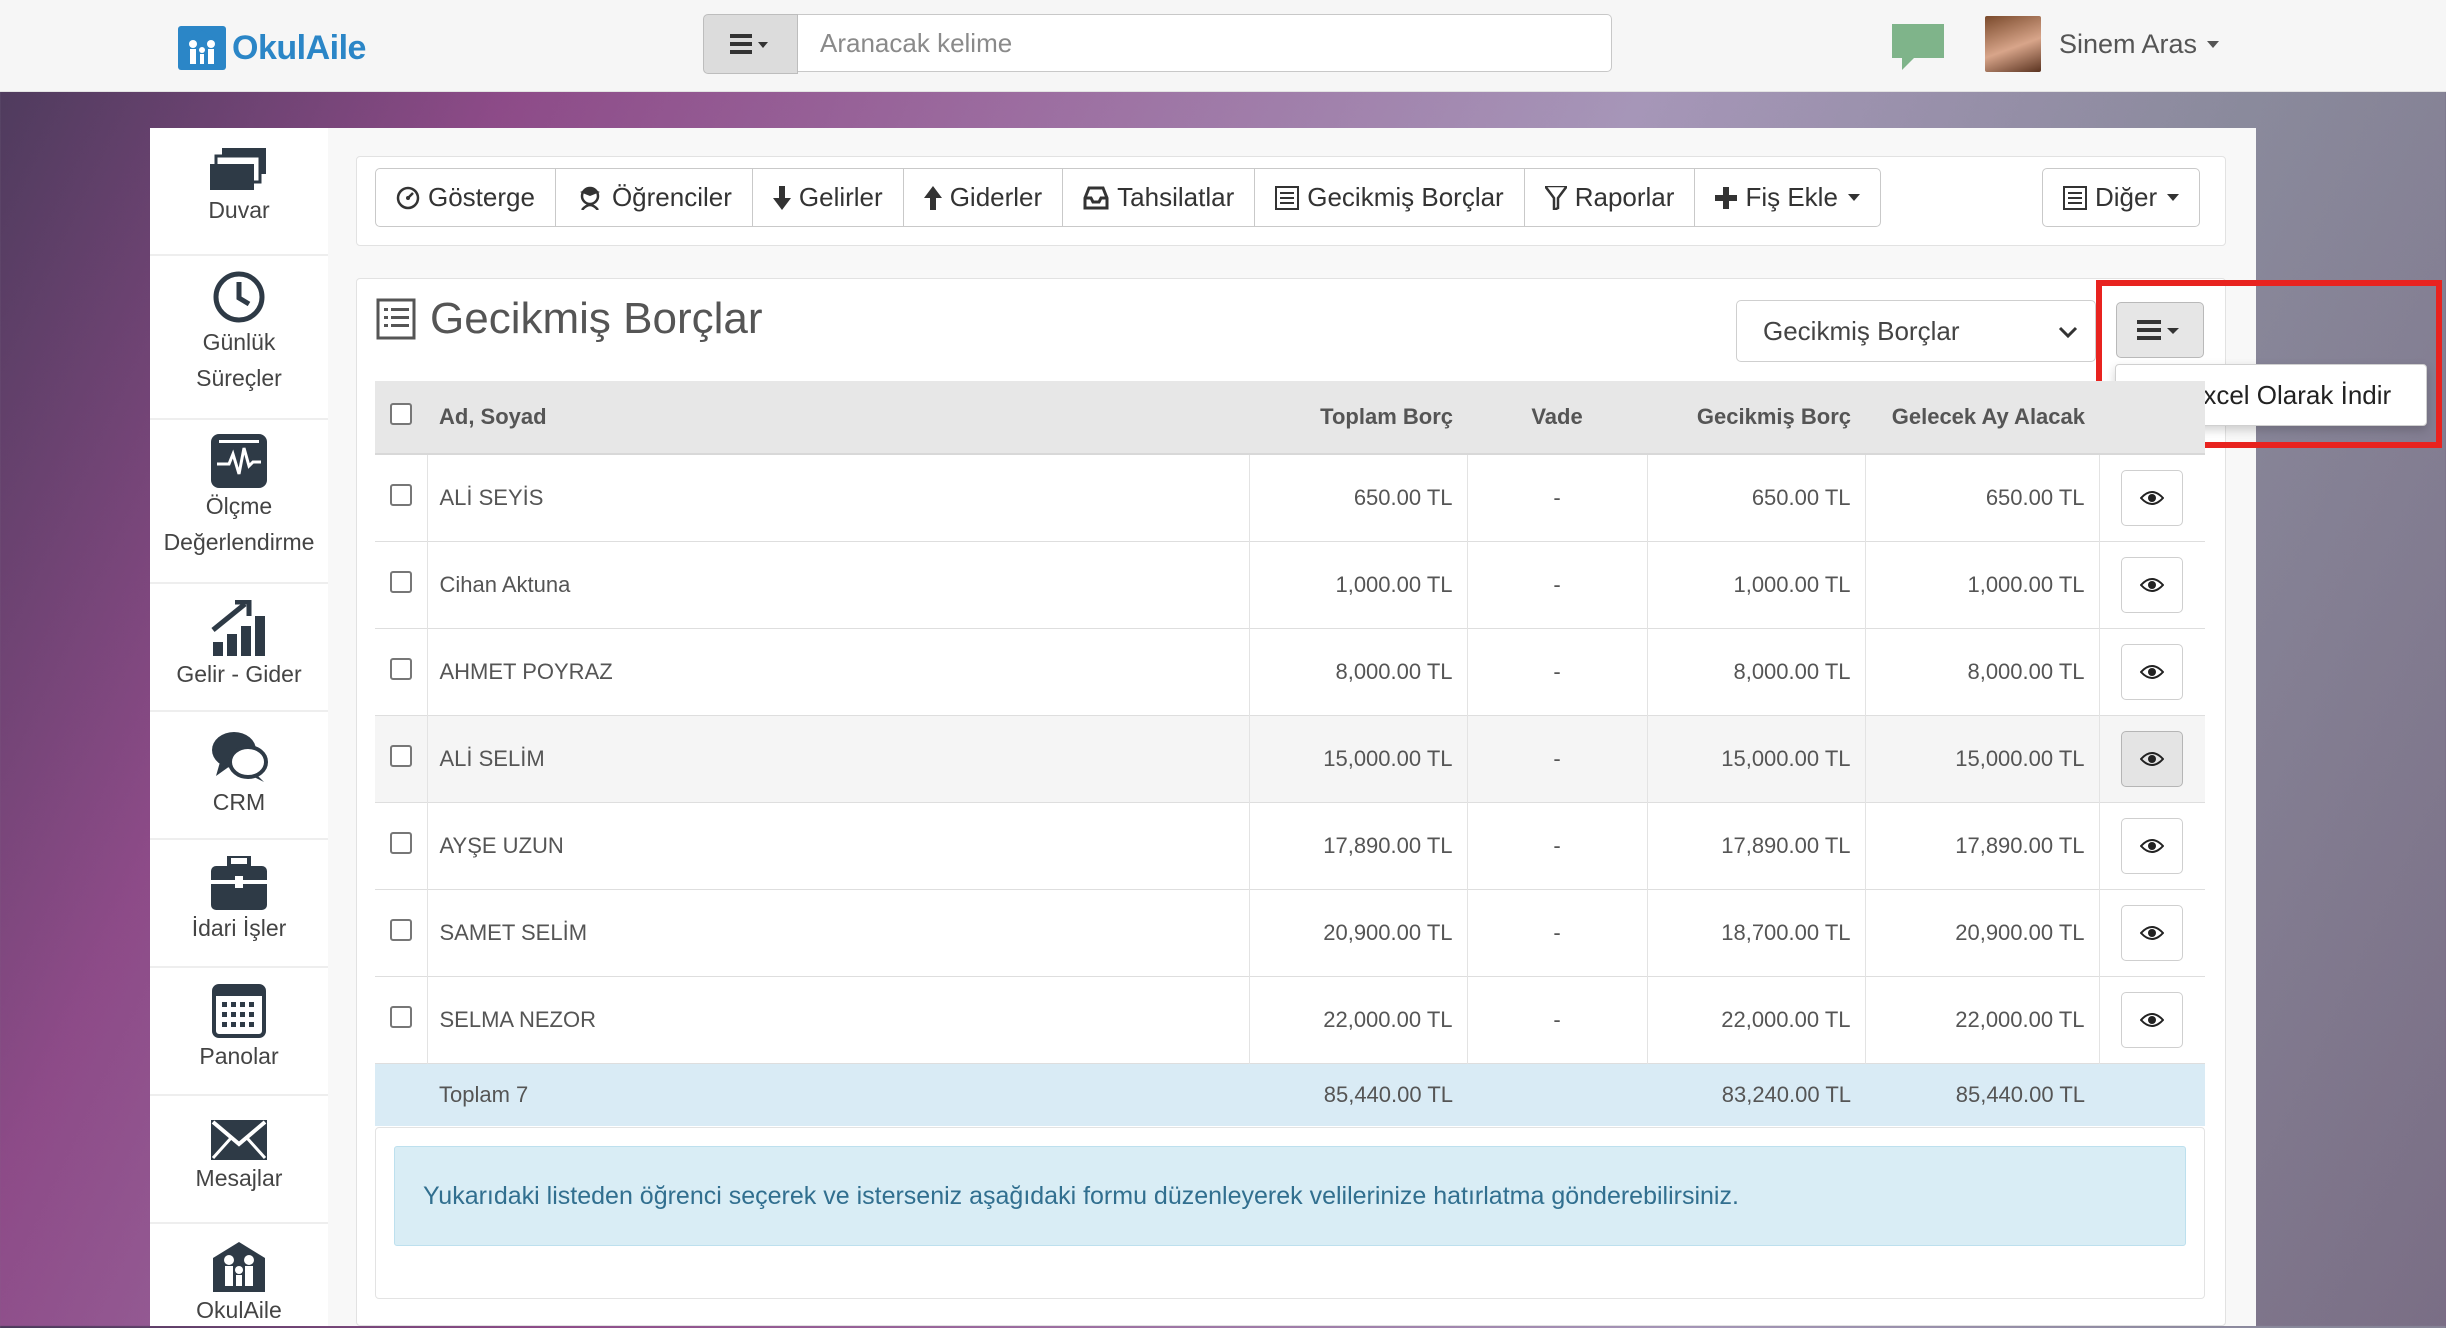 Image resolution: width=2446 pixels, height=1328 pixels. I want to click on cell-total-debt: 1,000.00 TL, so click(1358, 585).